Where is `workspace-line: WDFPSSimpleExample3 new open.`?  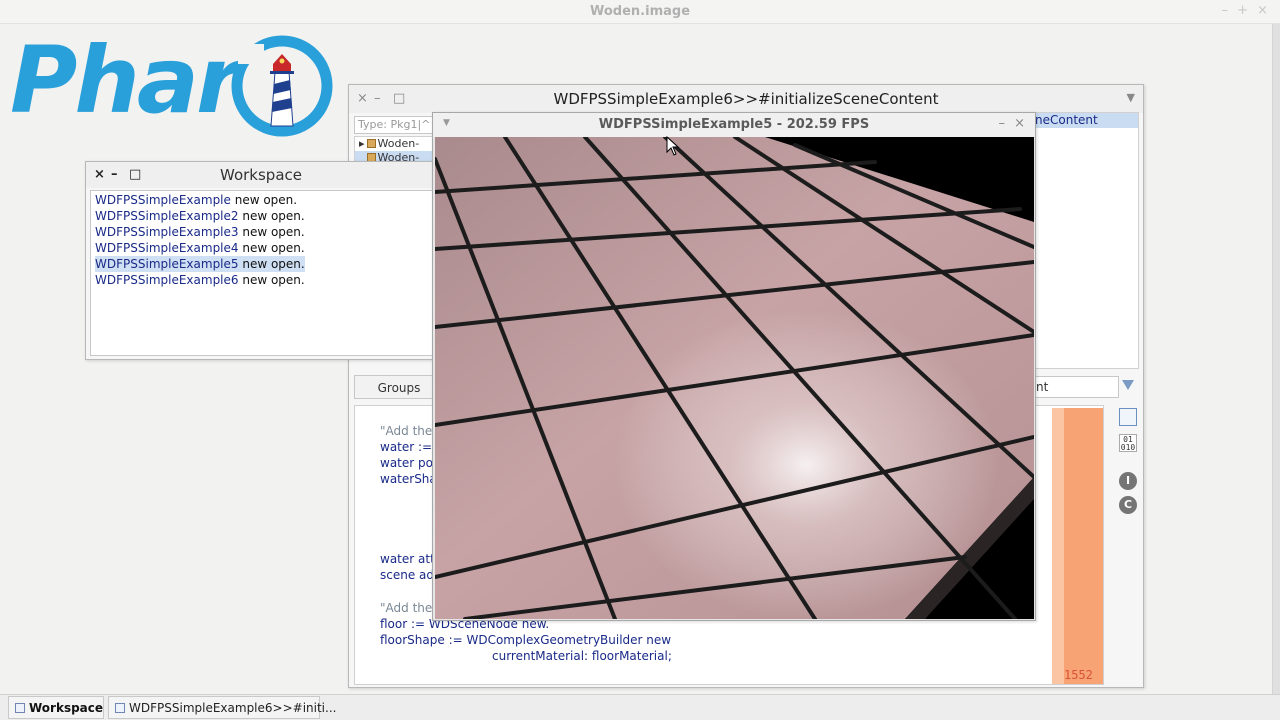
workspace-line: WDFPSSimpleExample3 new open. is located at coordinates (262, 232).